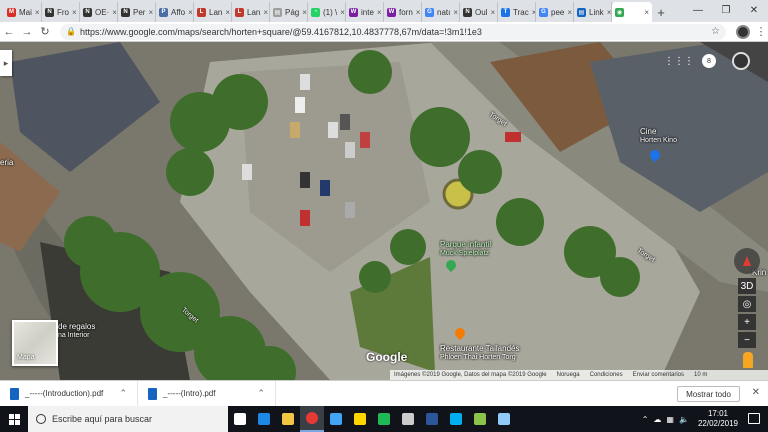 Image resolution: width=768 pixels, height=432 pixels. Describe the element at coordinates (505, 12) in the screenshot. I see `translate-icon: T` at that location.